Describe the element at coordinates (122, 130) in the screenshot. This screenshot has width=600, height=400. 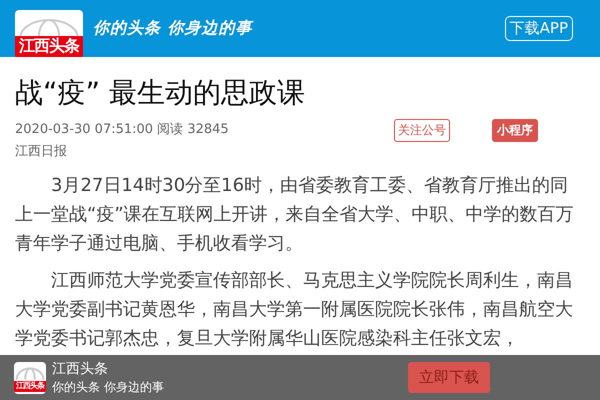
I see `article-meta: 2020-03-30 07:51:00 阅读 32845` at that location.